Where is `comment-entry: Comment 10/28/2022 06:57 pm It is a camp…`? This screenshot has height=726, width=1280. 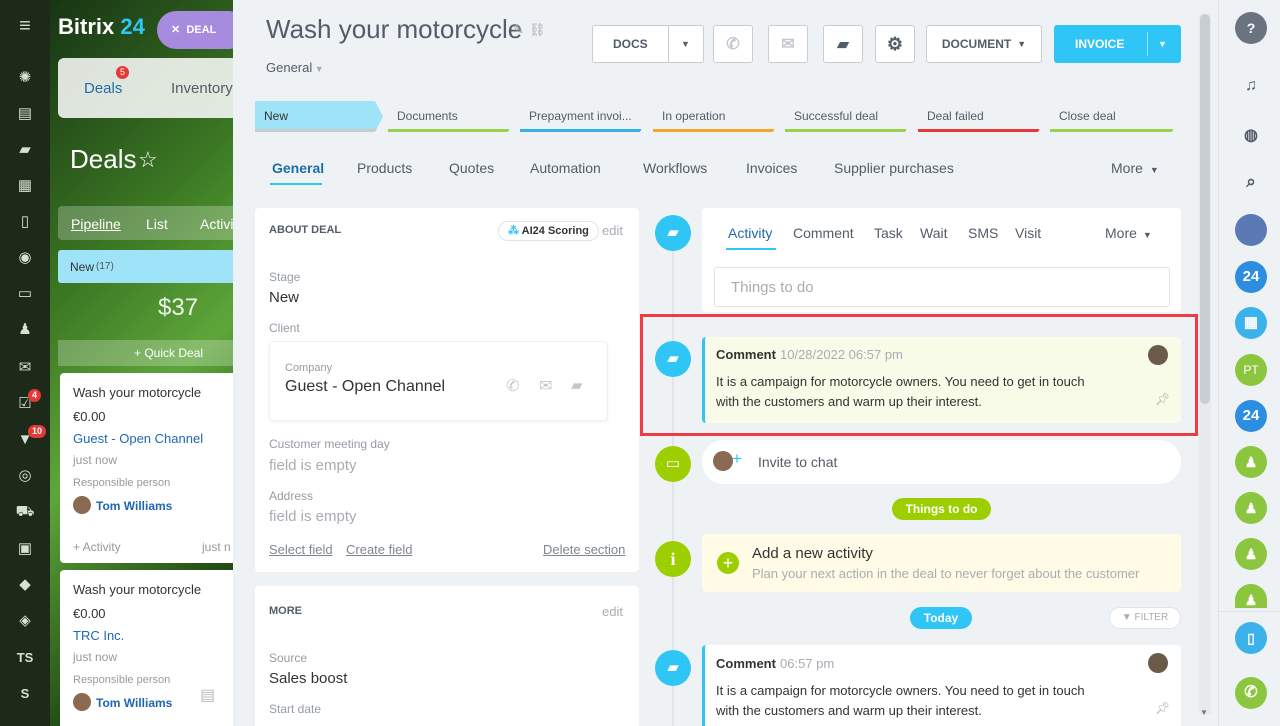 comment-entry: Comment 10/28/2022 06:57 pm It is a camp… is located at coordinates (941, 380).